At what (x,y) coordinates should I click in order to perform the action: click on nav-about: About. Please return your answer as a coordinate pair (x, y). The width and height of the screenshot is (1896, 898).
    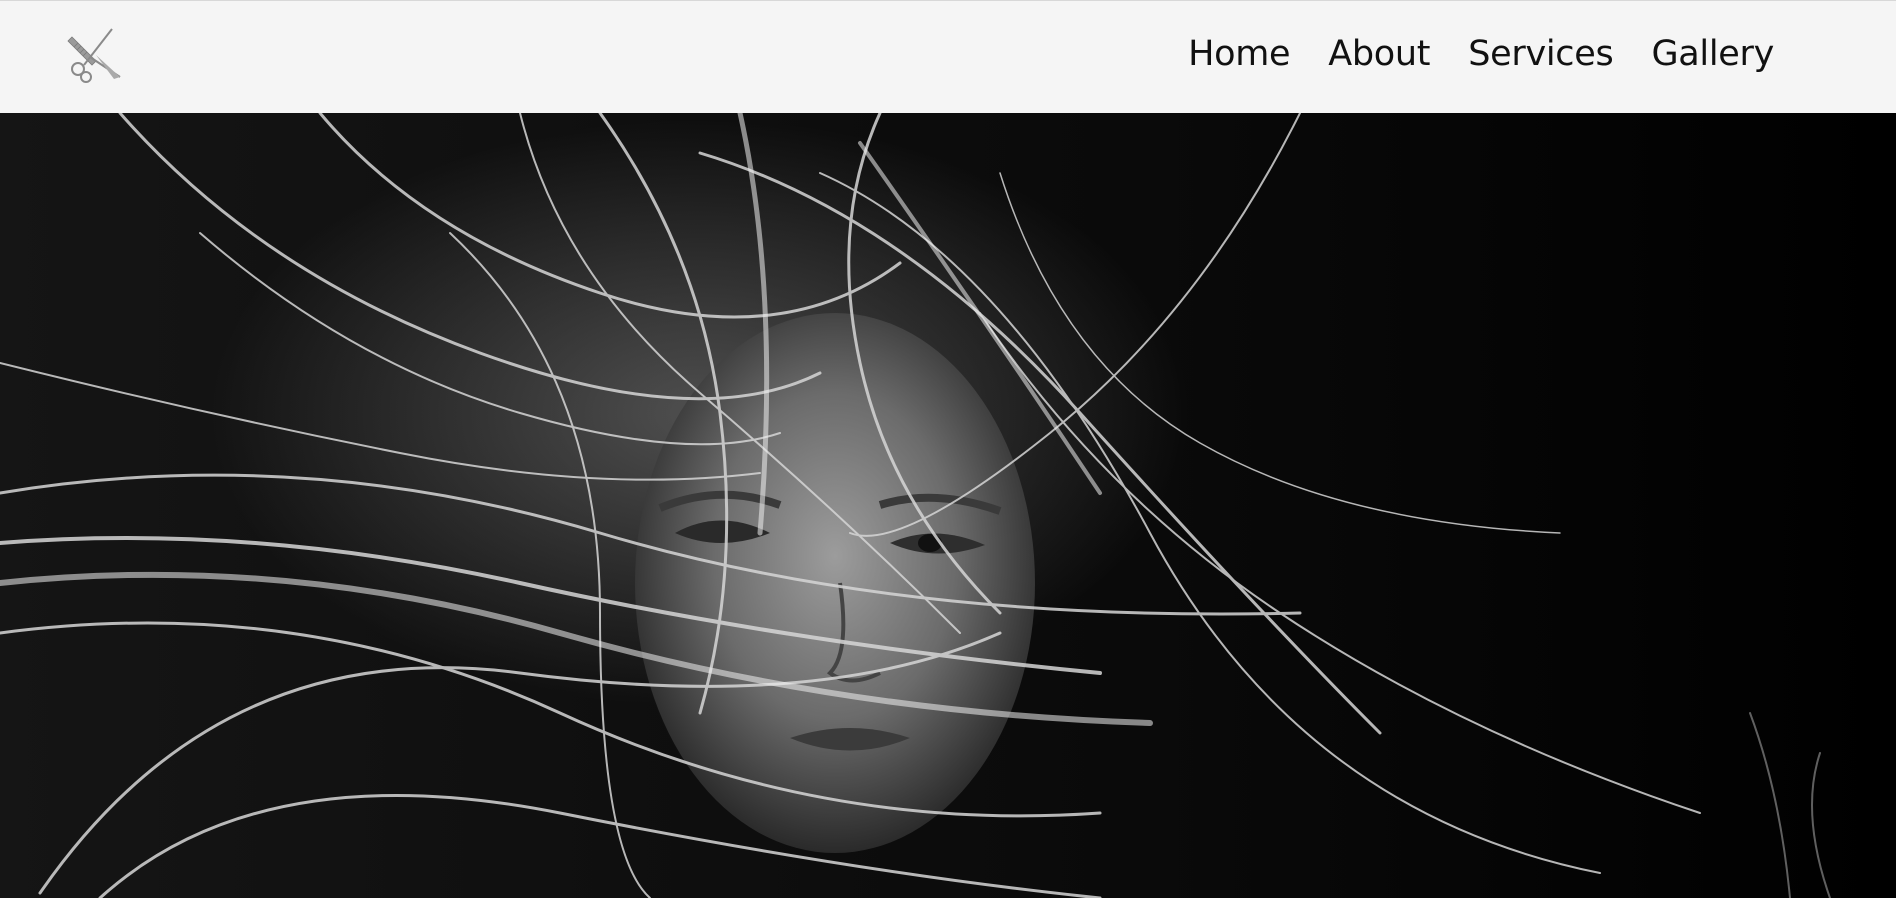
    Looking at the image, I should click on (1379, 54).